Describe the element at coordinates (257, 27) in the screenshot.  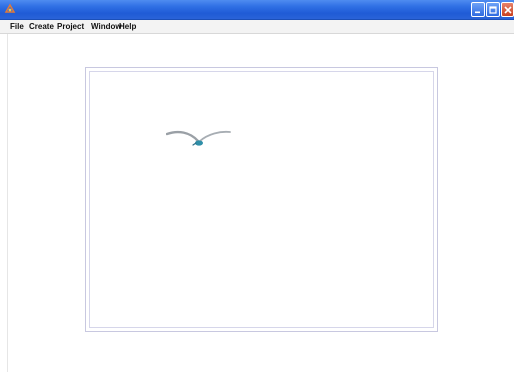
I see `menu-bar: File Create Project Window Help` at that location.